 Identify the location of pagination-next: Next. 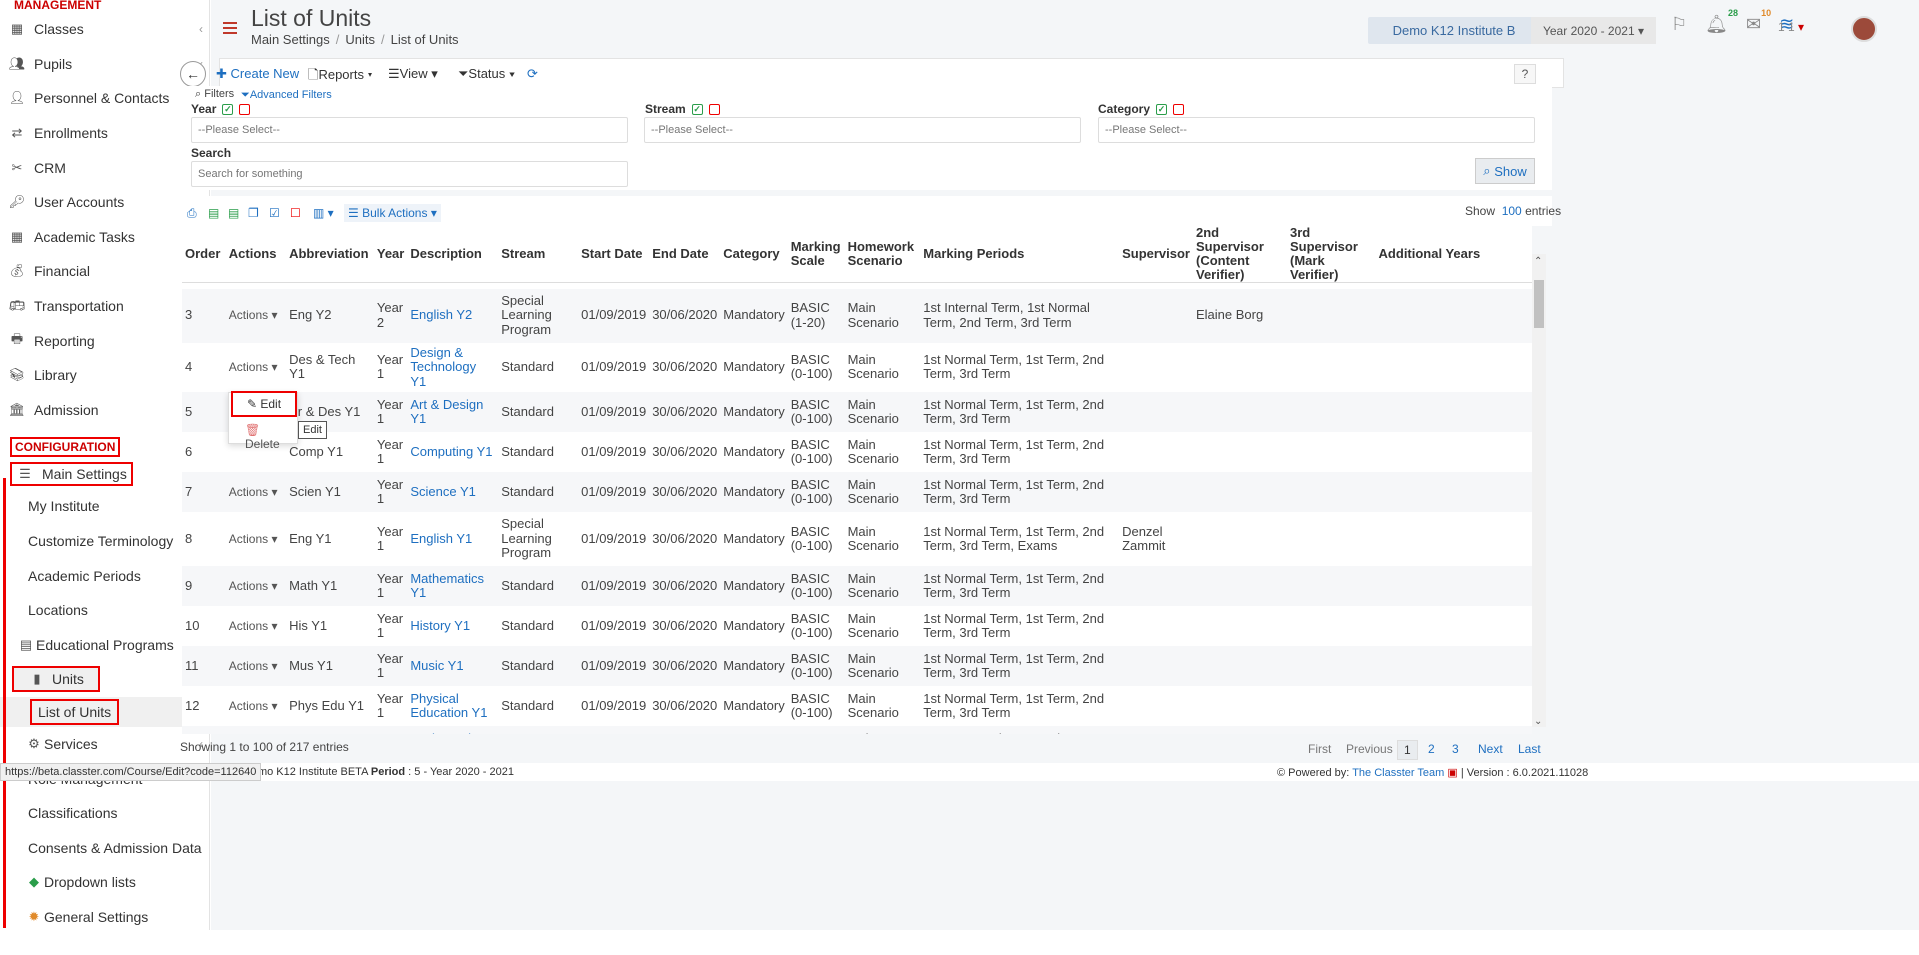
(1490, 749).